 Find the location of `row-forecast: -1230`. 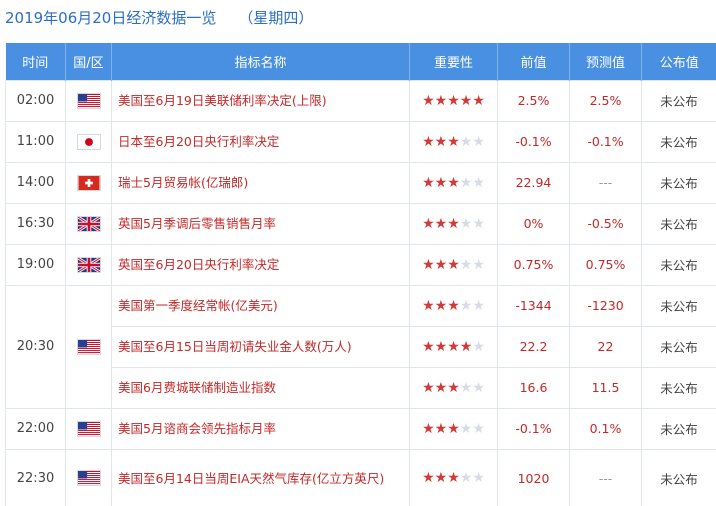

row-forecast: -1230 is located at coordinates (605, 305).